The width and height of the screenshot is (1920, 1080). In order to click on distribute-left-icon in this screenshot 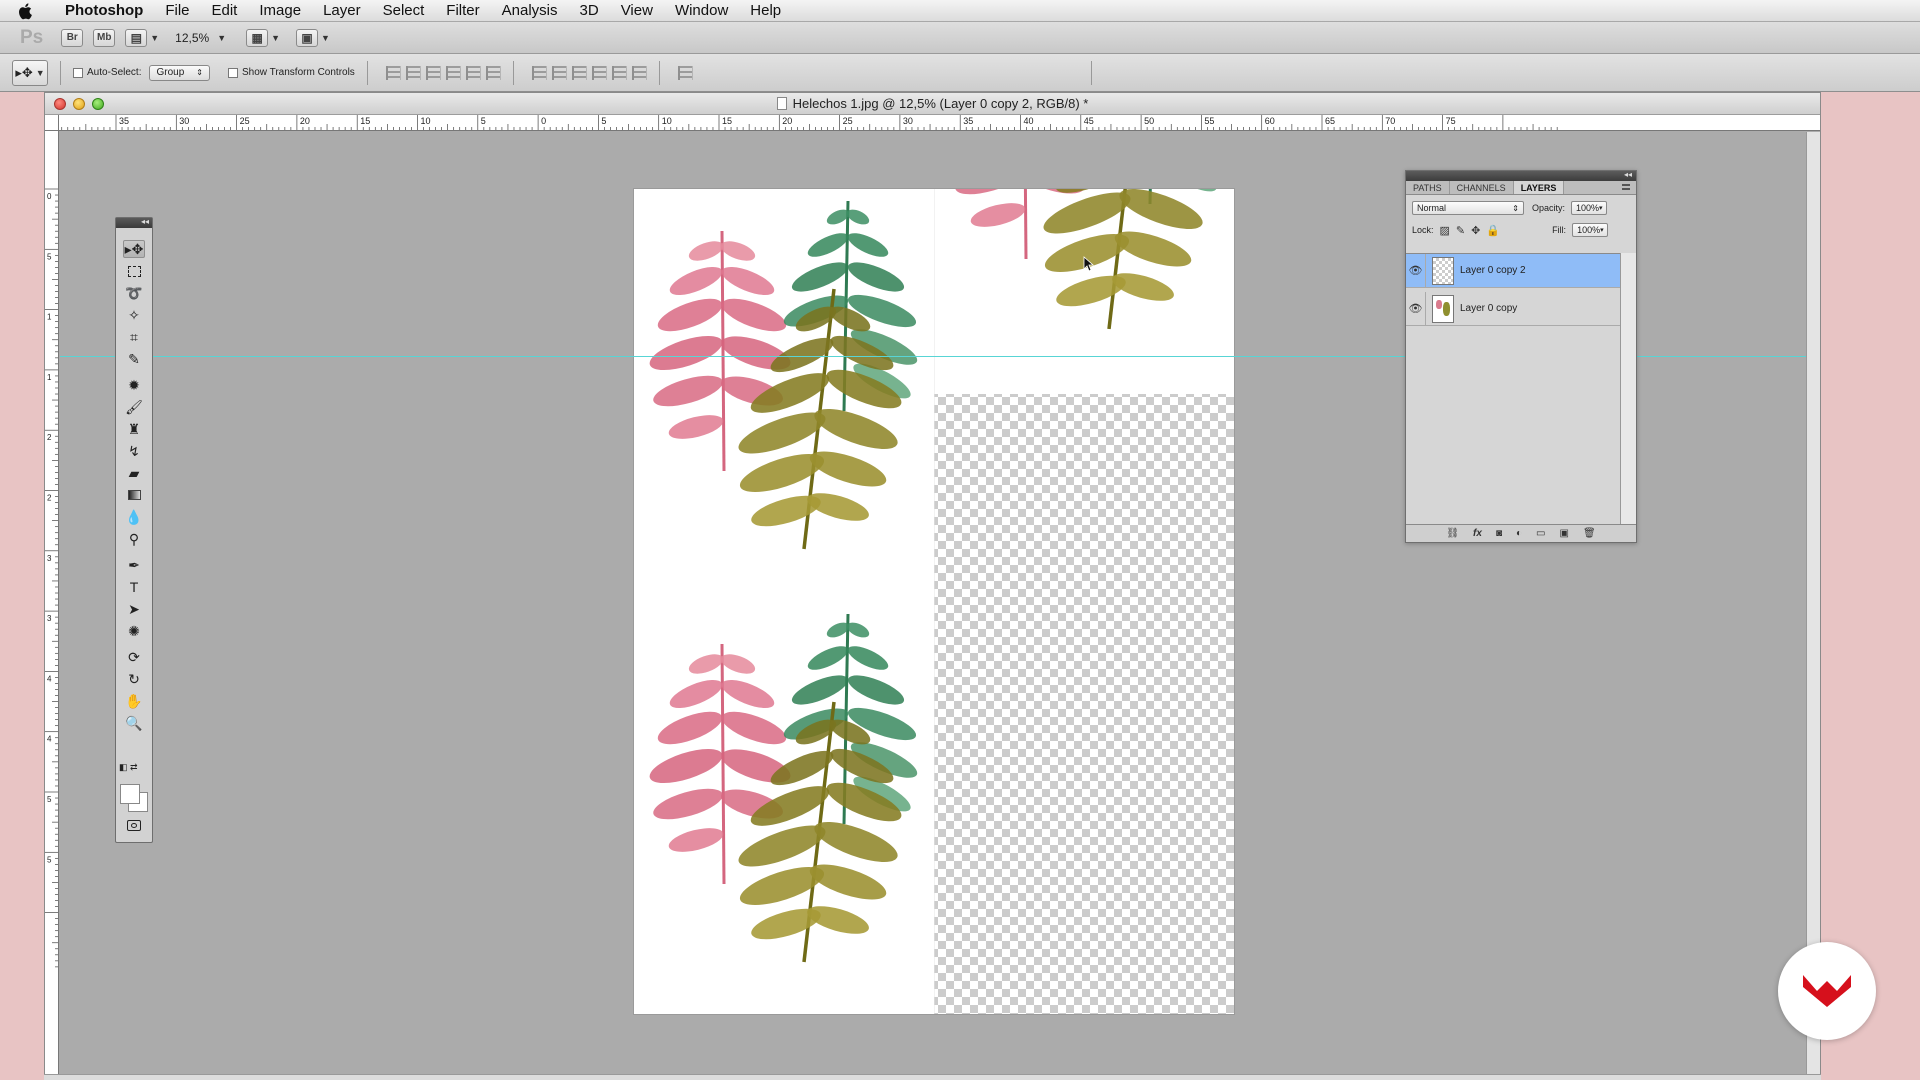, I will do `click(599, 72)`.